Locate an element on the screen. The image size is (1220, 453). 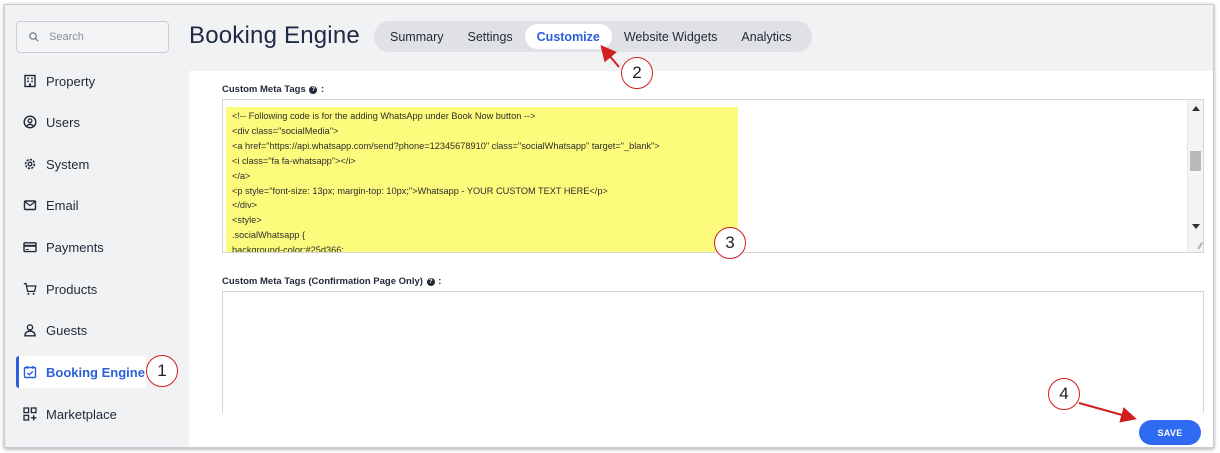
step-3-callout: 3 is located at coordinates (730, 243).